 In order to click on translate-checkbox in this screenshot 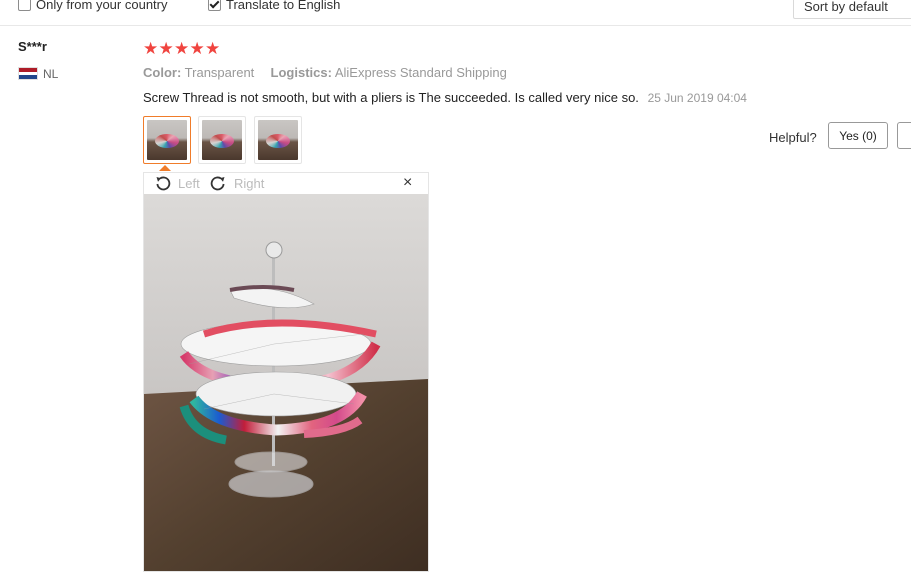, I will do `click(214, 5)`.